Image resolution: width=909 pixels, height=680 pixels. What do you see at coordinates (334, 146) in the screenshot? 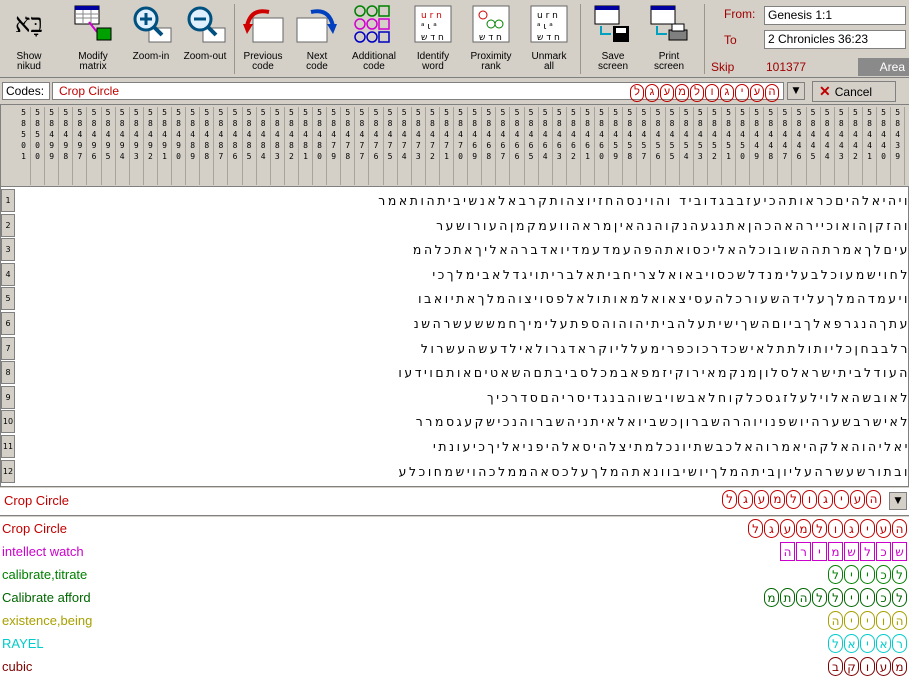
I see `column-header: 5 8 4 7 9` at bounding box center [334, 146].